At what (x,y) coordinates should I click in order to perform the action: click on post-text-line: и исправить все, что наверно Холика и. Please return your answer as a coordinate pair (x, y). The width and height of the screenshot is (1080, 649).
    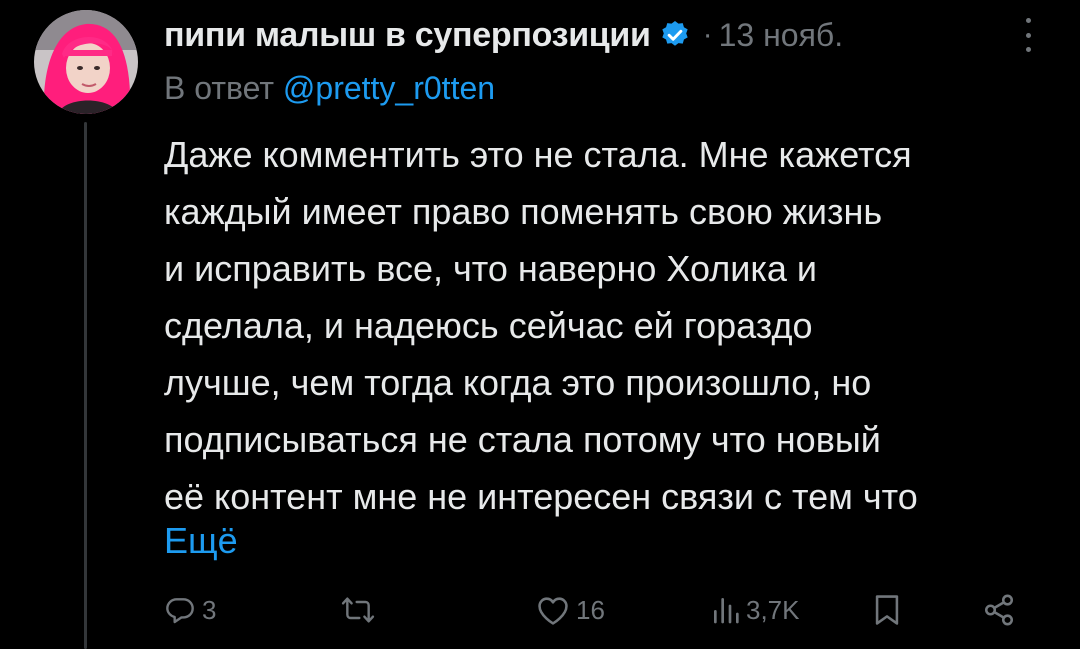
    Looking at the image, I should click on (491, 268).